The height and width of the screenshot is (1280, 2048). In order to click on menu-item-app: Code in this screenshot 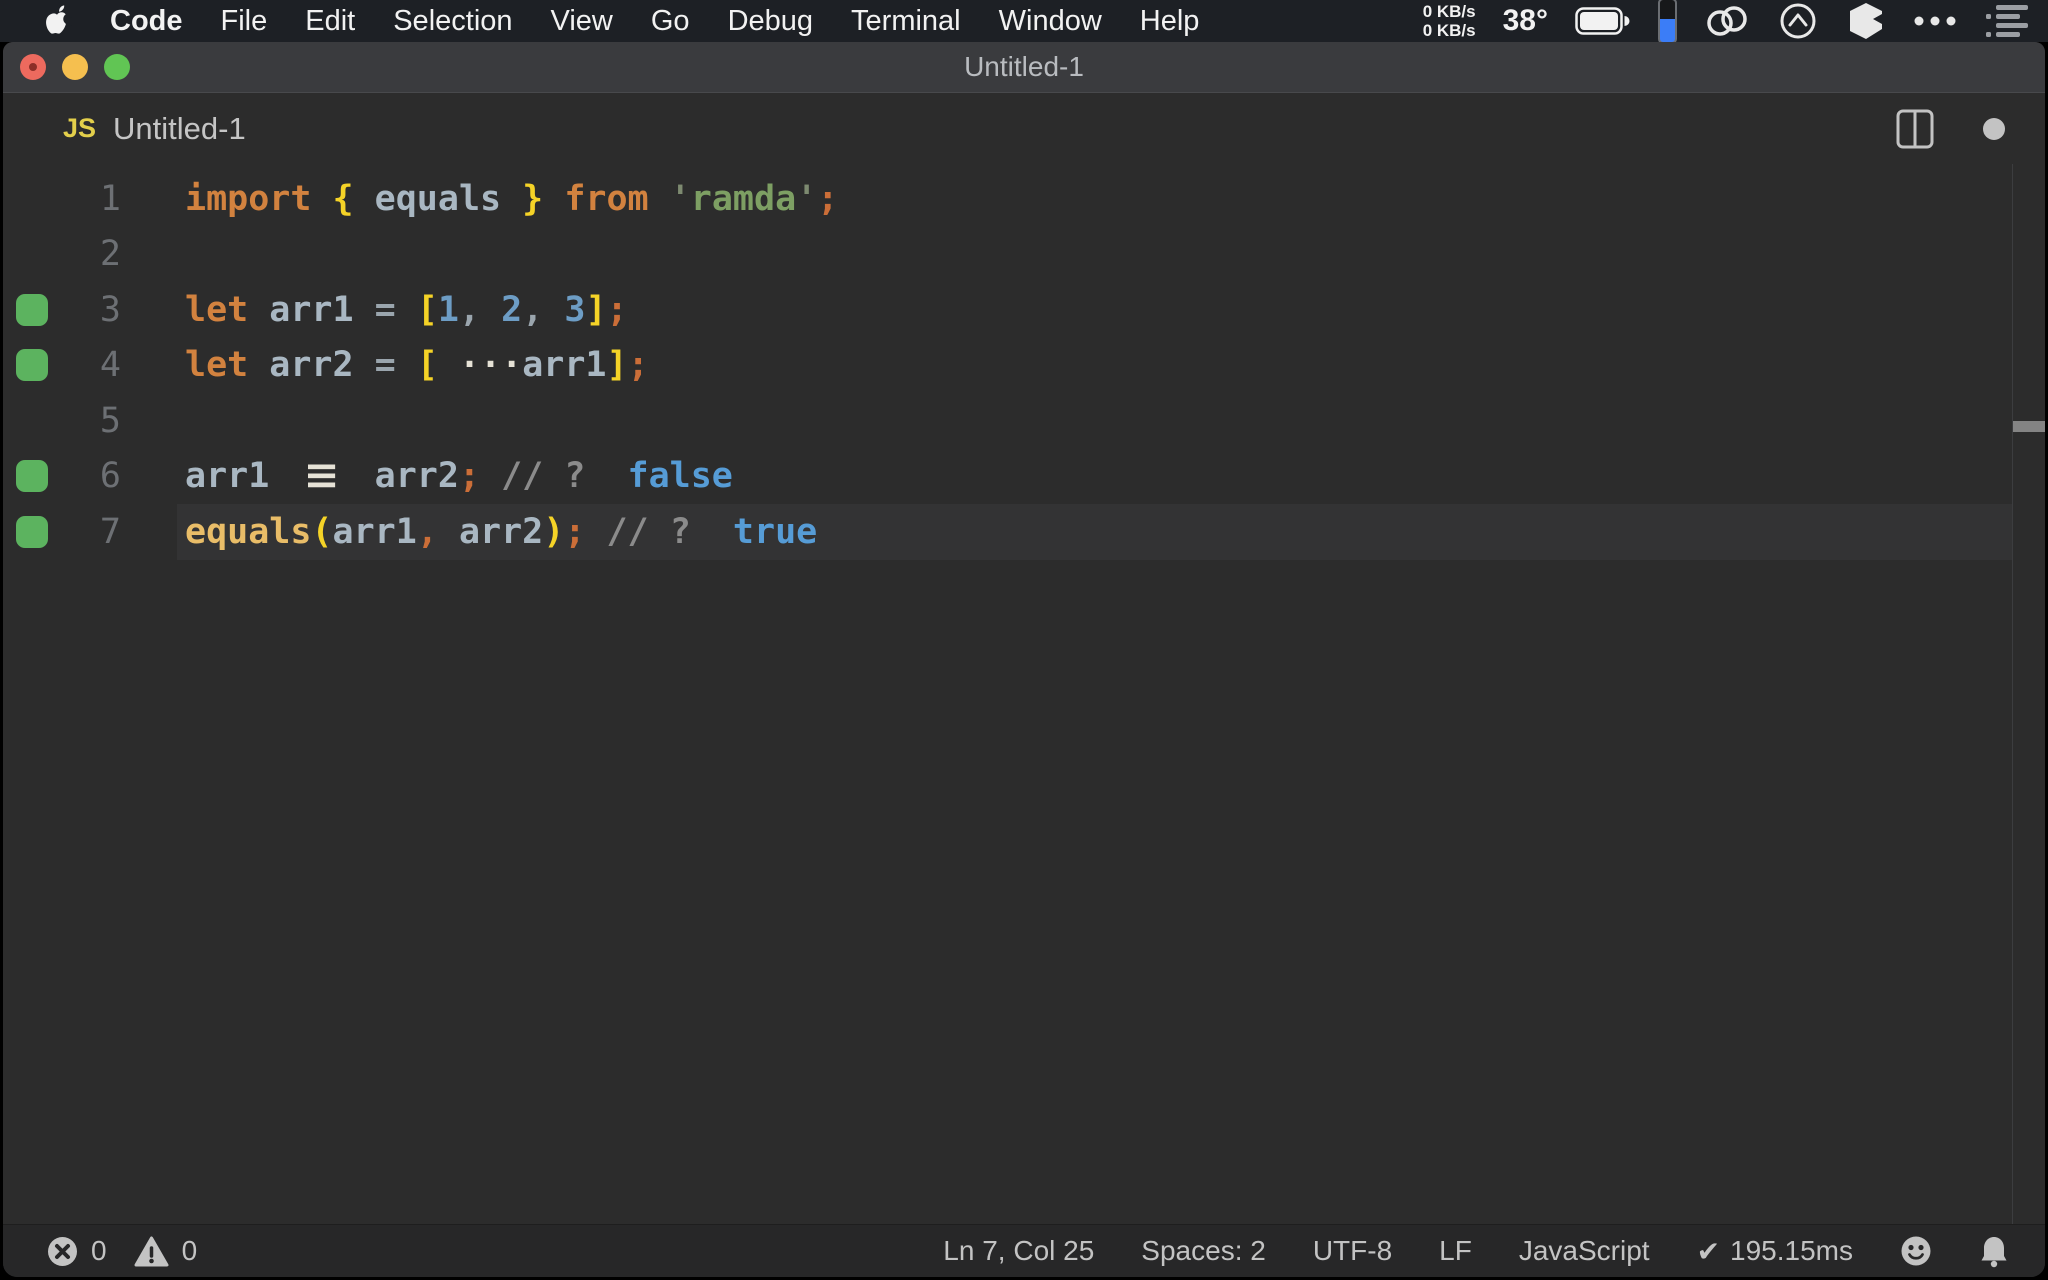, I will do `click(146, 21)`.